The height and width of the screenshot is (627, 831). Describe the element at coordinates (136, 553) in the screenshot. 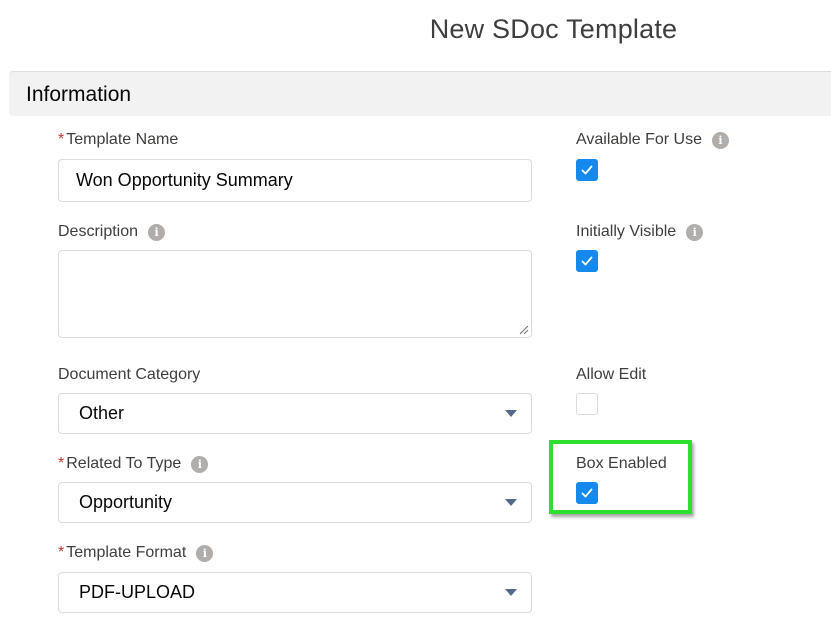

I see `template-format-label: * Template Format i` at that location.